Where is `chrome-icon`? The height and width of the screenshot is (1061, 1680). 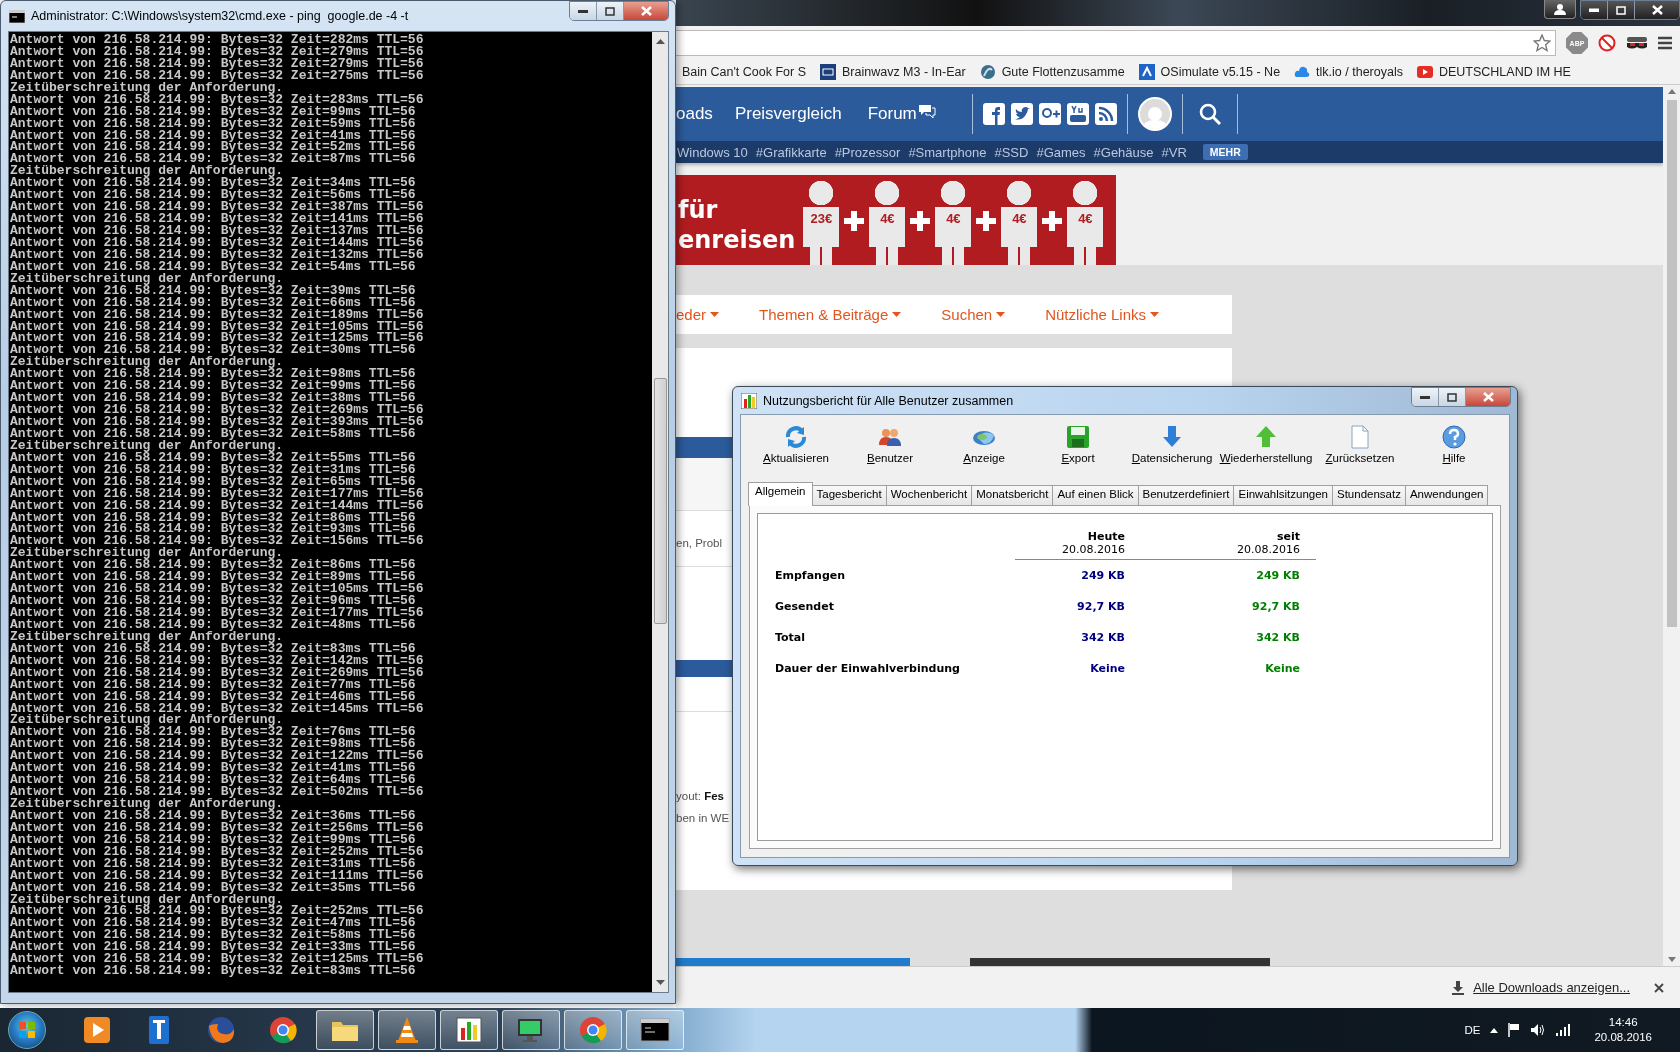
chrome-icon is located at coordinates (283, 1030).